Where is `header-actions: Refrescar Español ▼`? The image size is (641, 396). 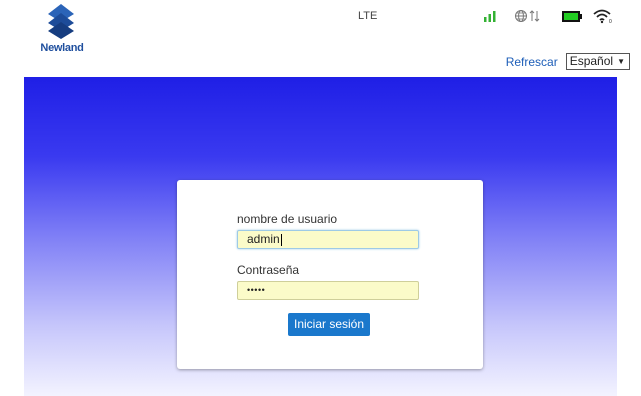
header-actions: Refrescar Español ▼ is located at coordinates (568, 61).